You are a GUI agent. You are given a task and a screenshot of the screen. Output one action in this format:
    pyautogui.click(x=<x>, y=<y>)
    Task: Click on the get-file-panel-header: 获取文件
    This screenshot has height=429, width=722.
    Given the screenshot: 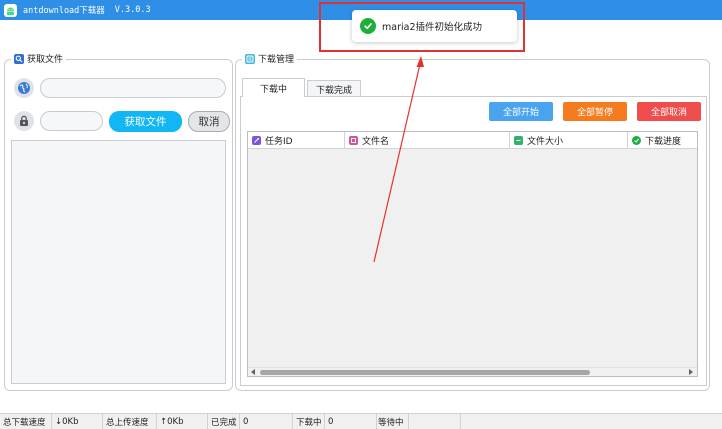 What is the action you would take?
    pyautogui.click(x=39, y=58)
    